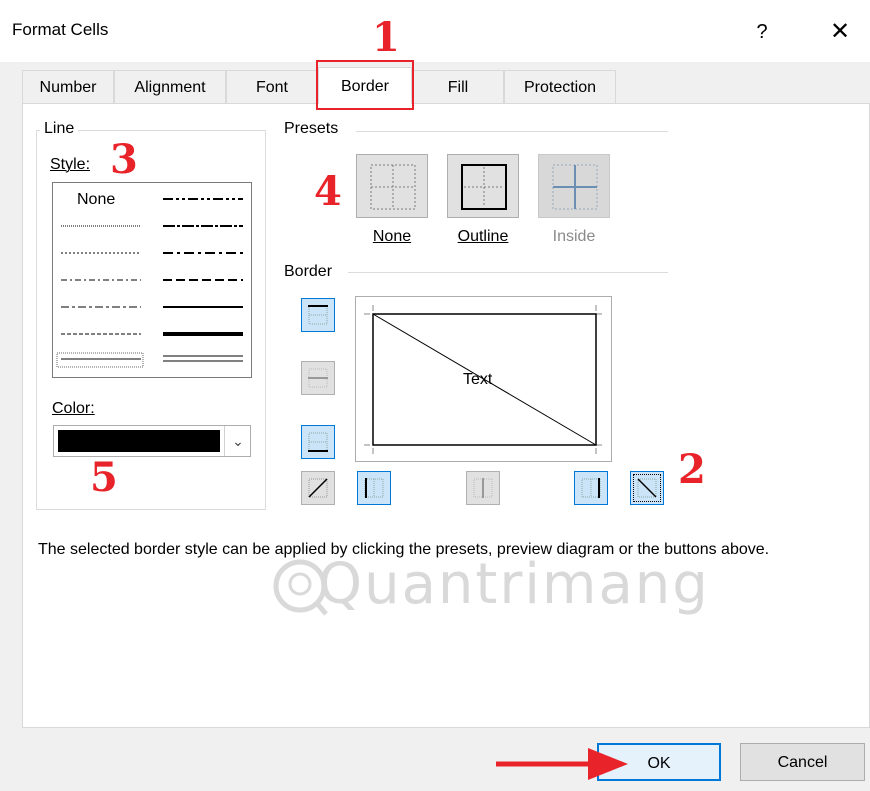 The width and height of the screenshot is (870, 791). I want to click on watermark: Quantrimang, so click(491, 585).